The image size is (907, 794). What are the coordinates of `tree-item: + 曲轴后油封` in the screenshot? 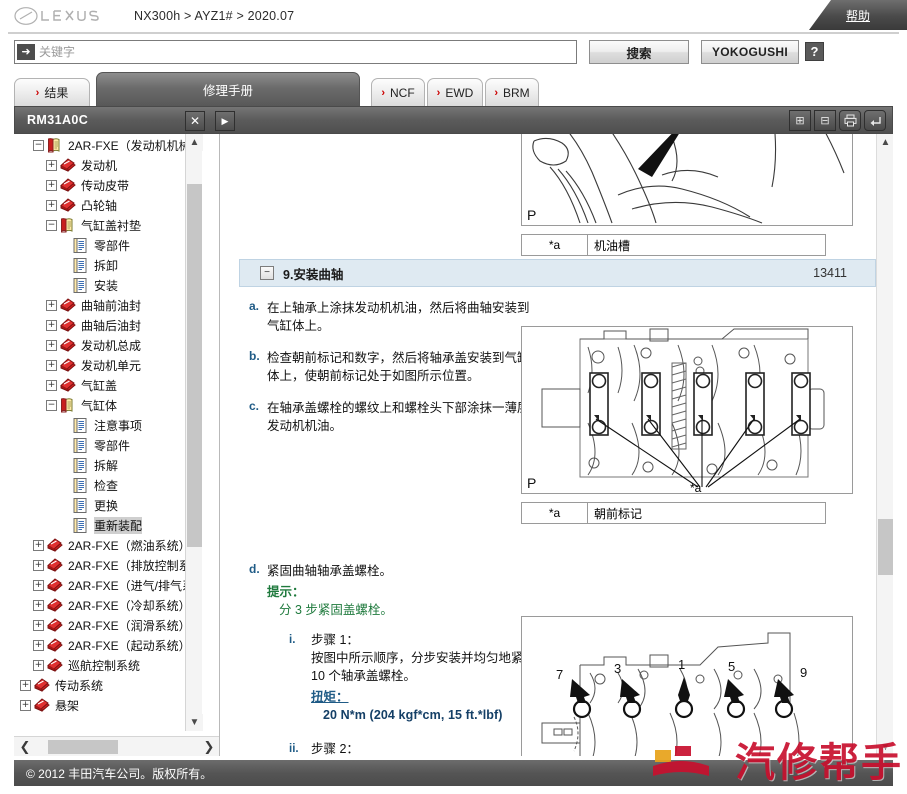 It's located at (108, 325).